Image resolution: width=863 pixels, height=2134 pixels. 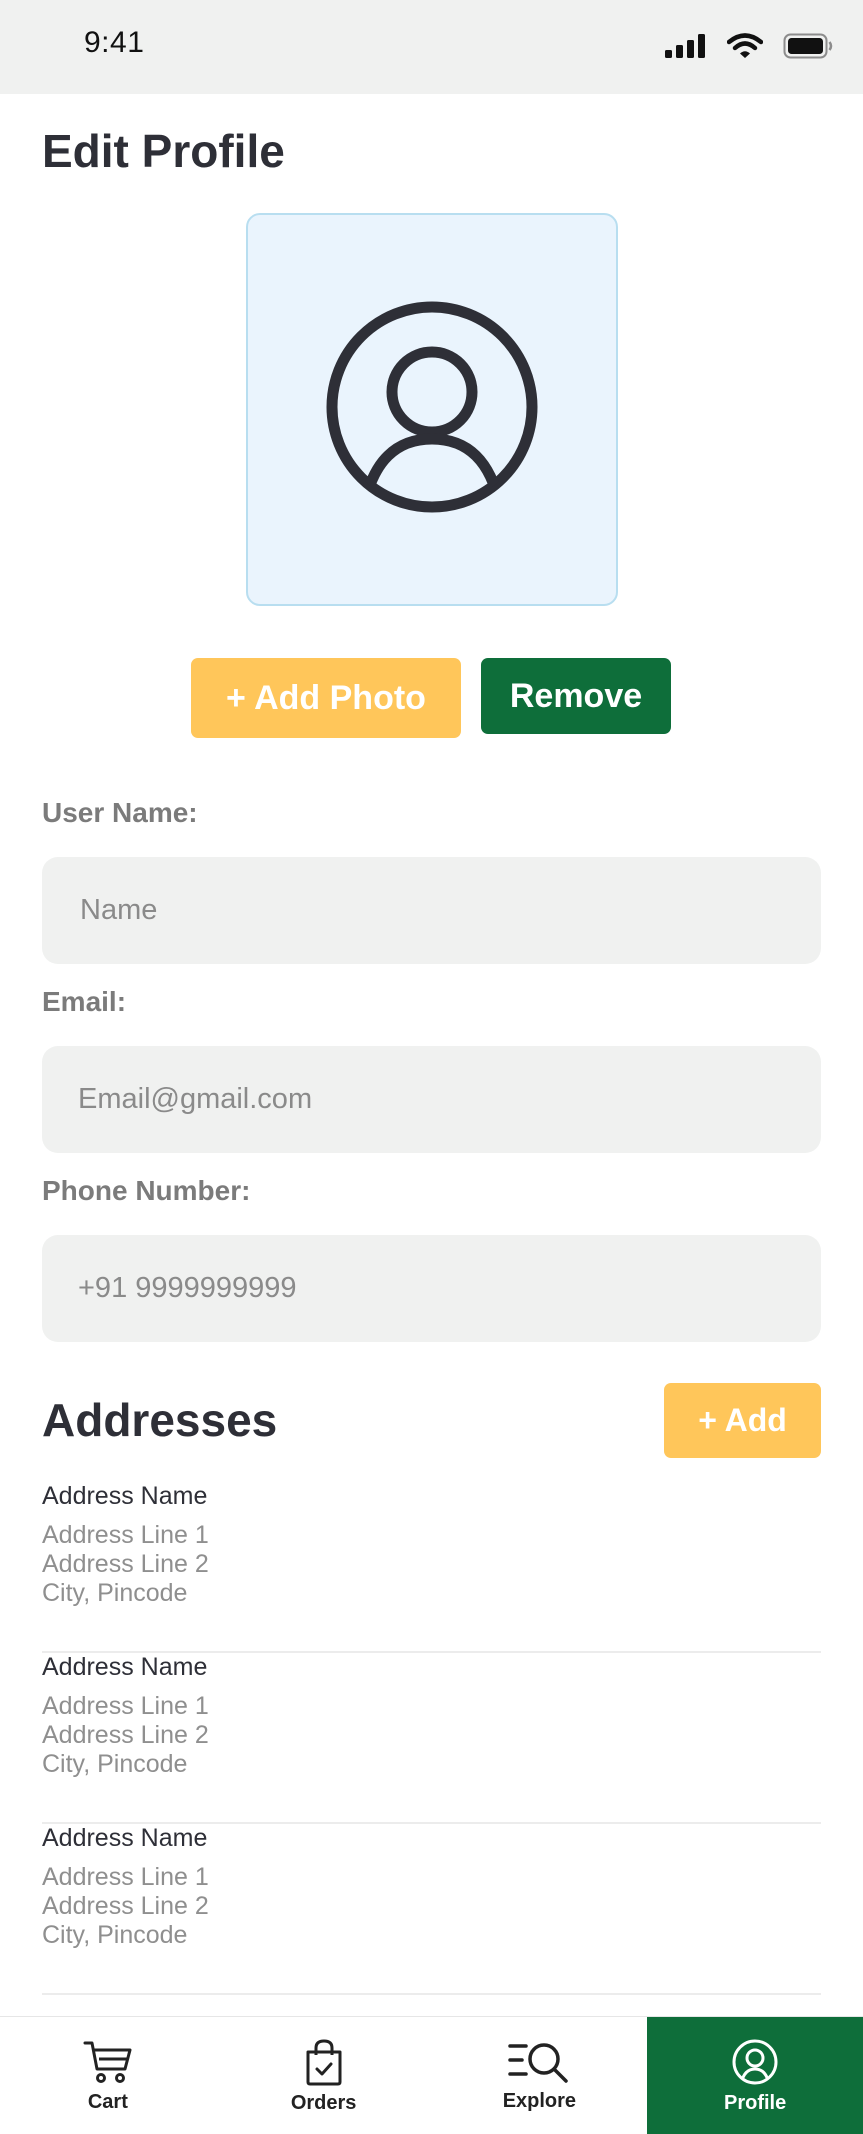 What do you see at coordinates (431, 47) in the screenshot?
I see `status-bar: 9:41` at bounding box center [431, 47].